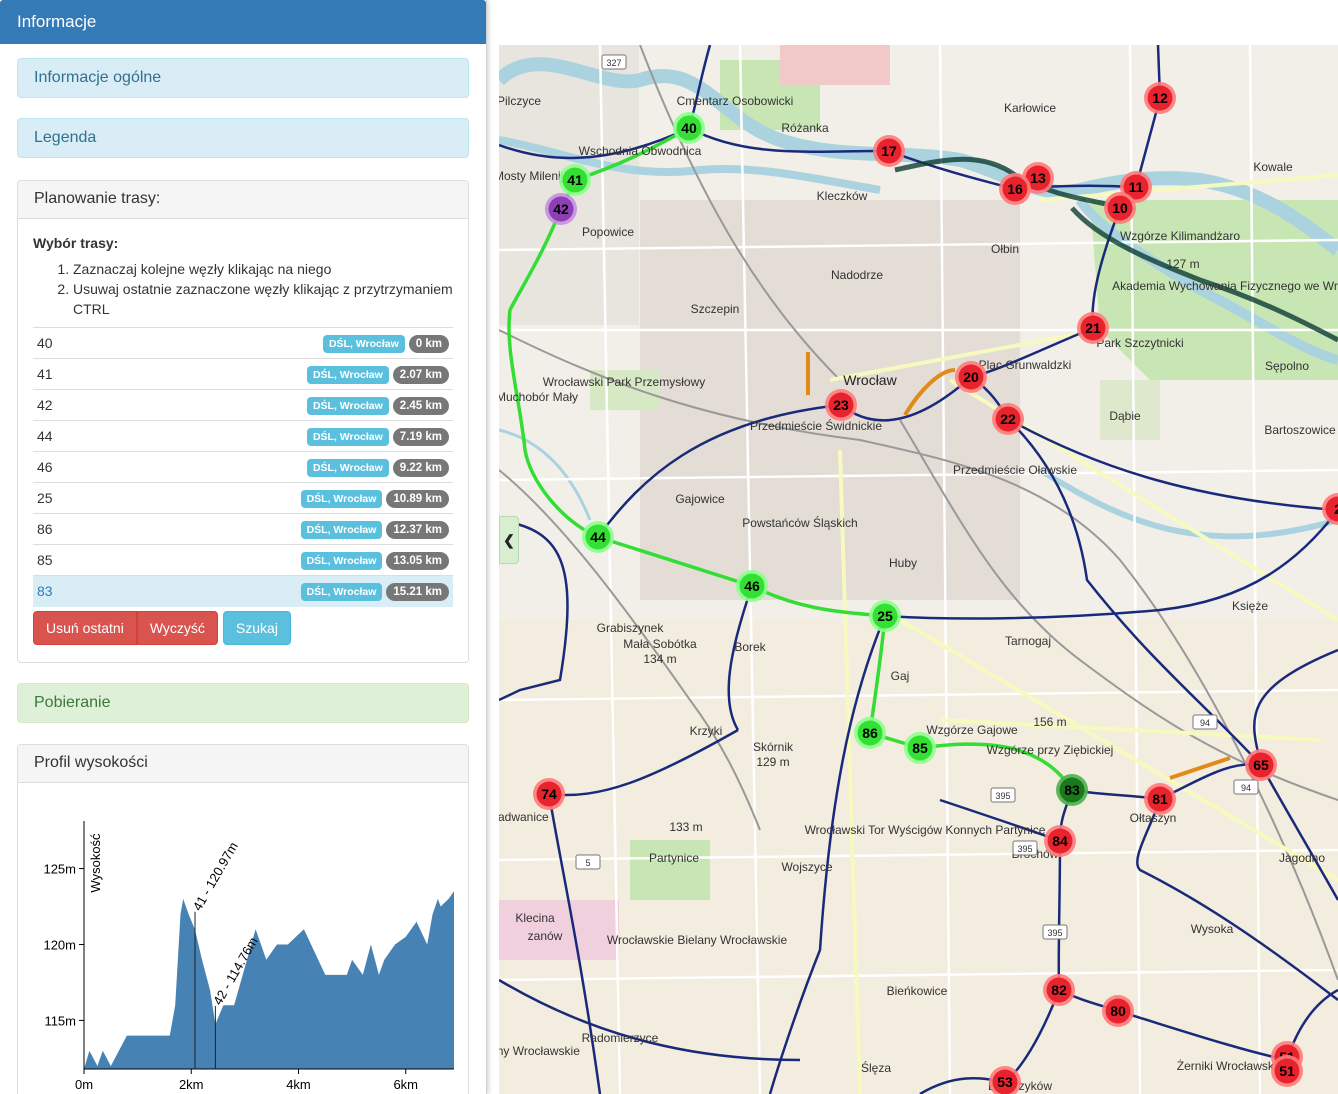 This screenshot has width=1338, height=1094. I want to click on route-node-44: 44, so click(598, 537).